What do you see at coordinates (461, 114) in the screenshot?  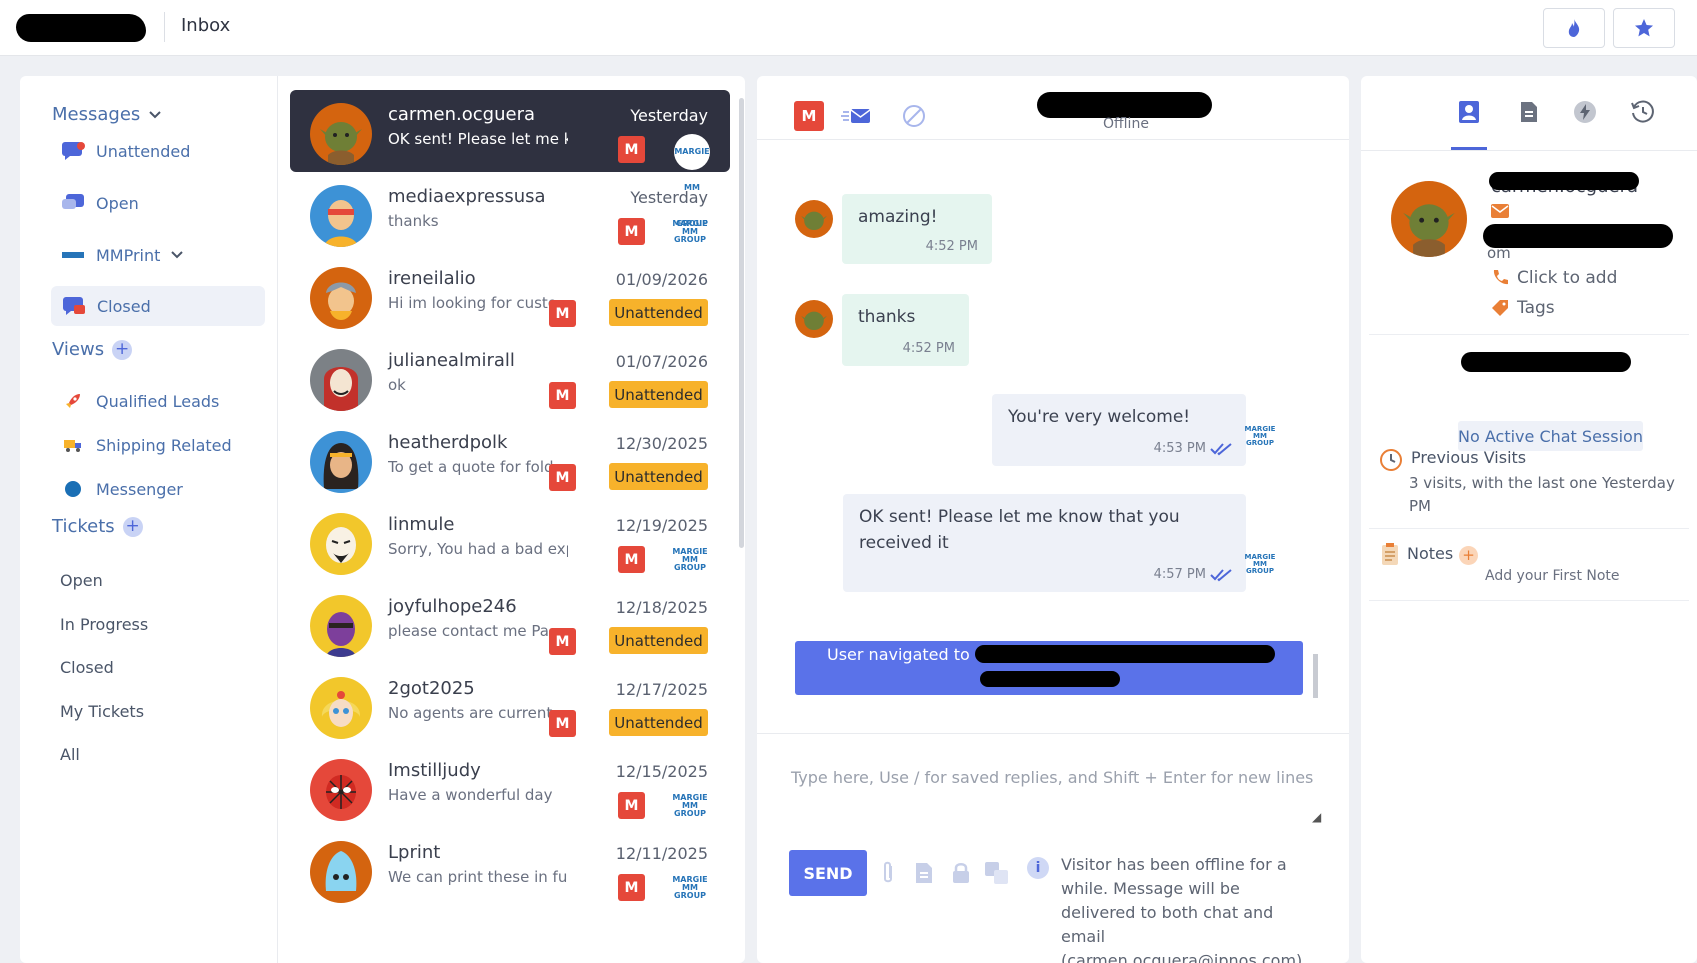 I see `conversation-name: carmen.ocguera` at bounding box center [461, 114].